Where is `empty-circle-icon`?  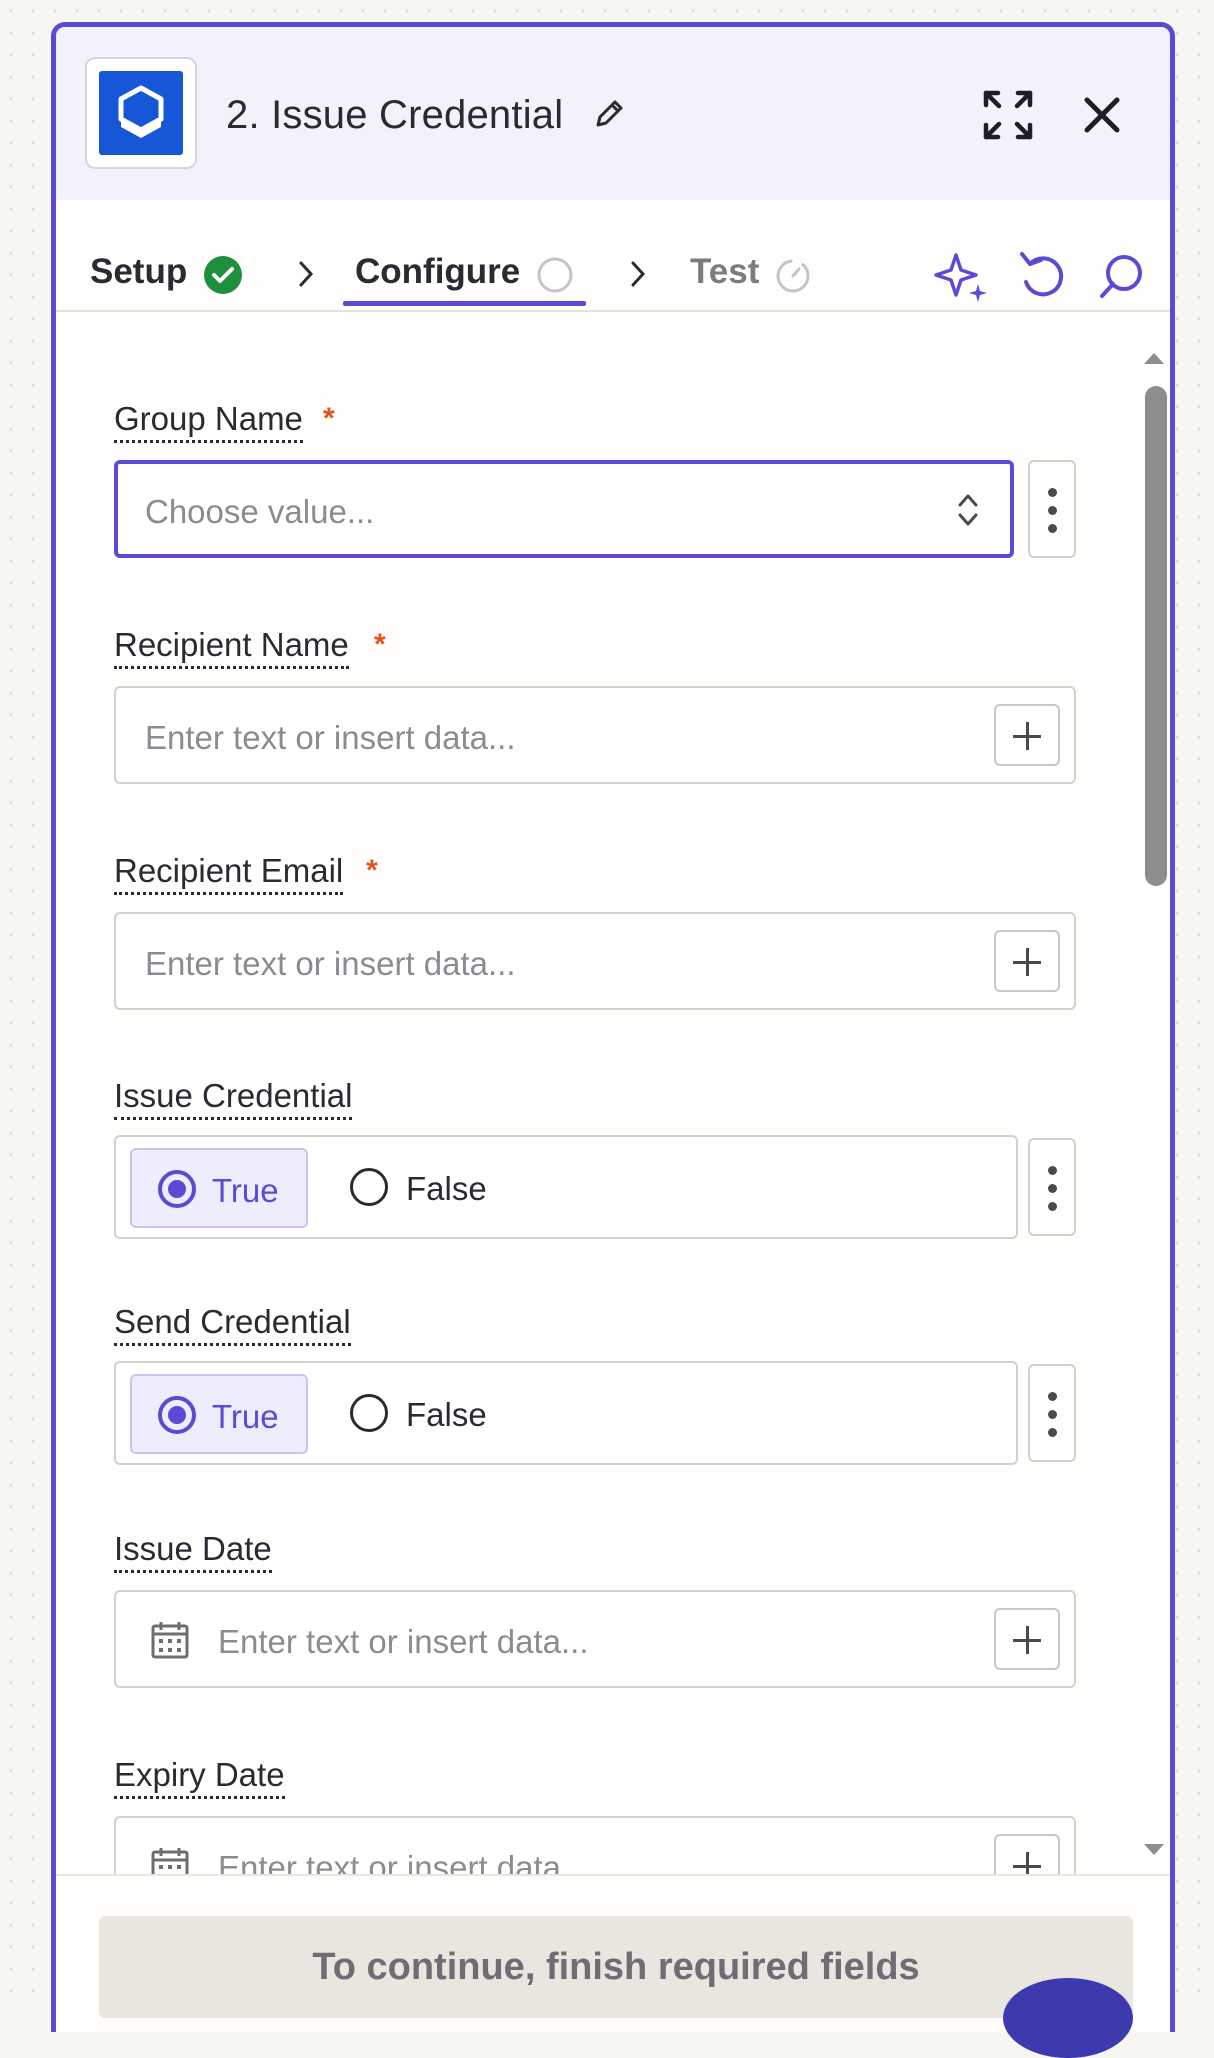 empty-circle-icon is located at coordinates (555, 275).